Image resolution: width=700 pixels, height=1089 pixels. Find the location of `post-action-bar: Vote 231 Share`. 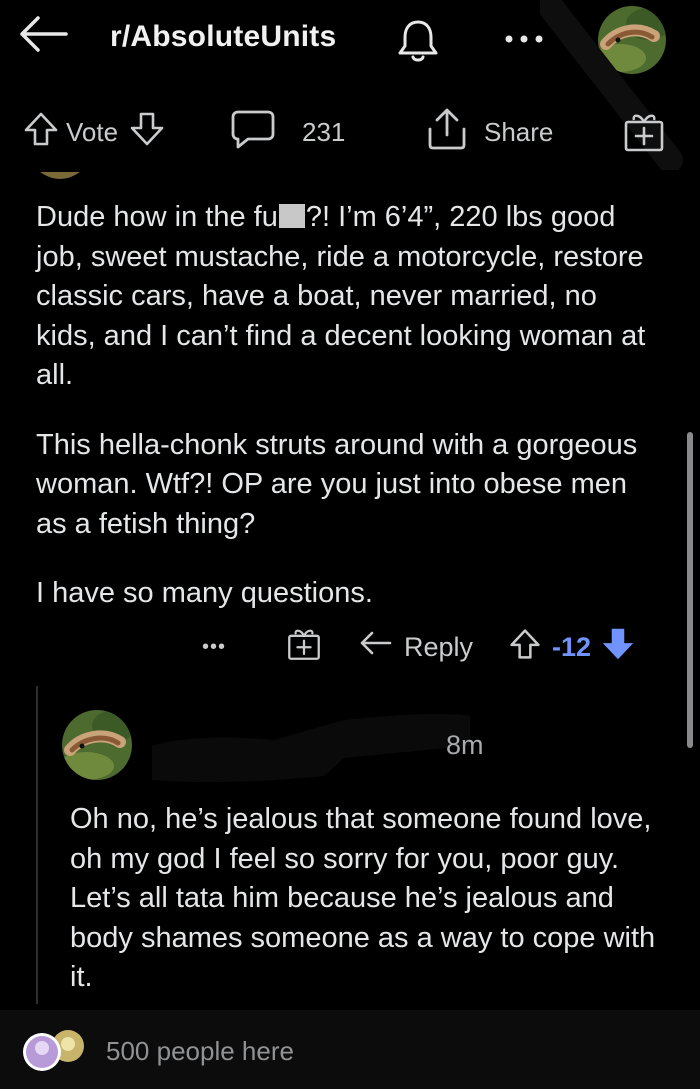

post-action-bar: Vote 231 Share is located at coordinates (350, 132).